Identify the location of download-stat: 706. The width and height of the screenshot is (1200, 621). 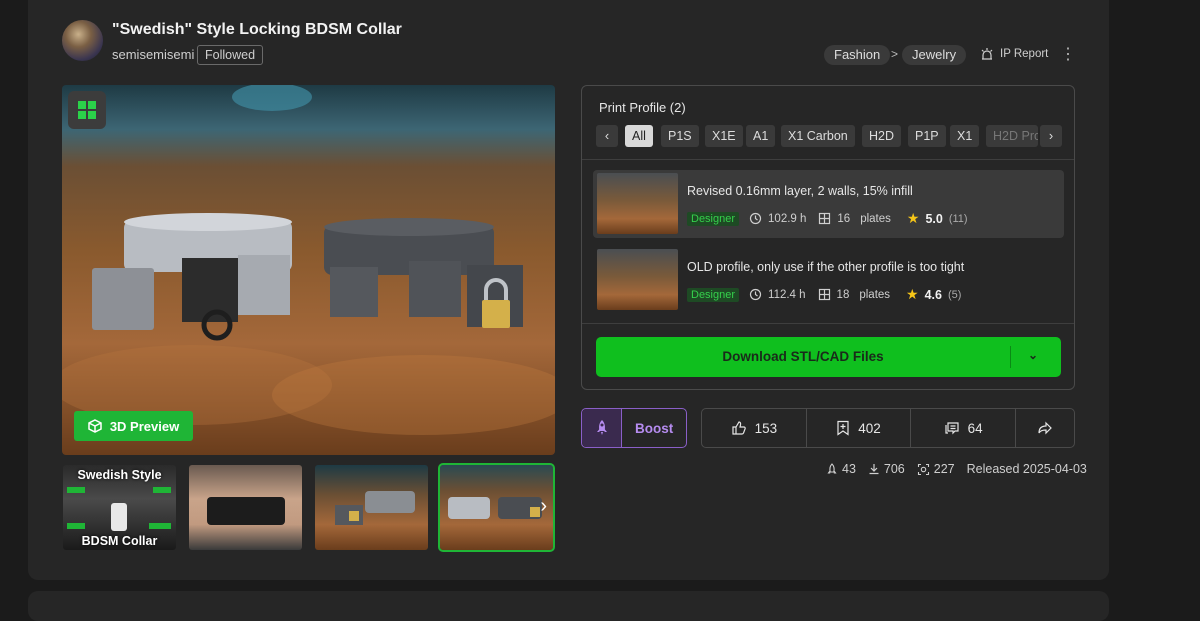
(886, 469).